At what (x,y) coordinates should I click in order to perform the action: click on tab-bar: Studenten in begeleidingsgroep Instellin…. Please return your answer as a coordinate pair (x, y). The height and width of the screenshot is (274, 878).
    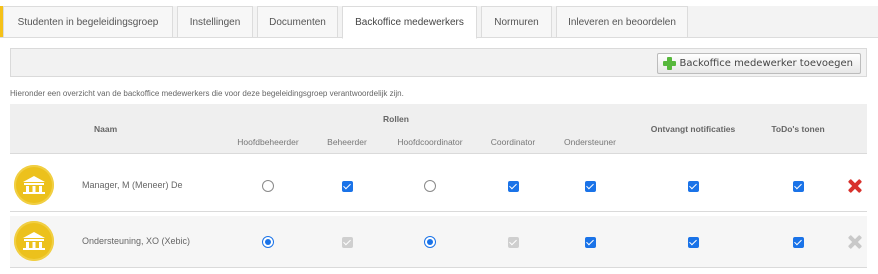
    Looking at the image, I should click on (439, 19).